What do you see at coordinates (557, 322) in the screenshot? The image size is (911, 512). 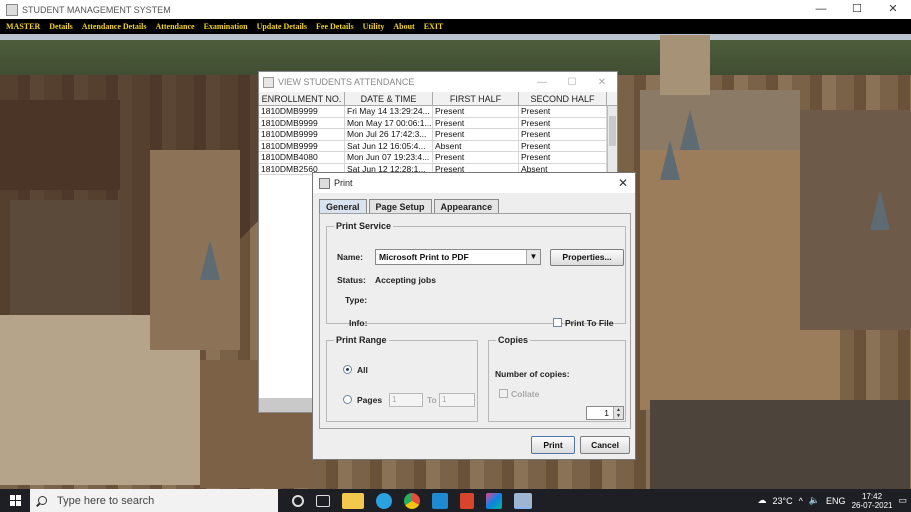 I see `print-to-file-checkbox` at bounding box center [557, 322].